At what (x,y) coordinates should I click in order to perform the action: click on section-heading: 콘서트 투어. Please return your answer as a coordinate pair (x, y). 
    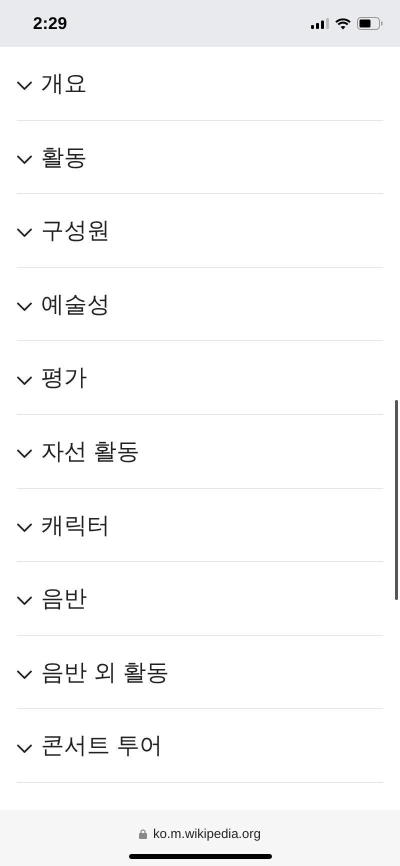
    Looking at the image, I should click on (200, 746).